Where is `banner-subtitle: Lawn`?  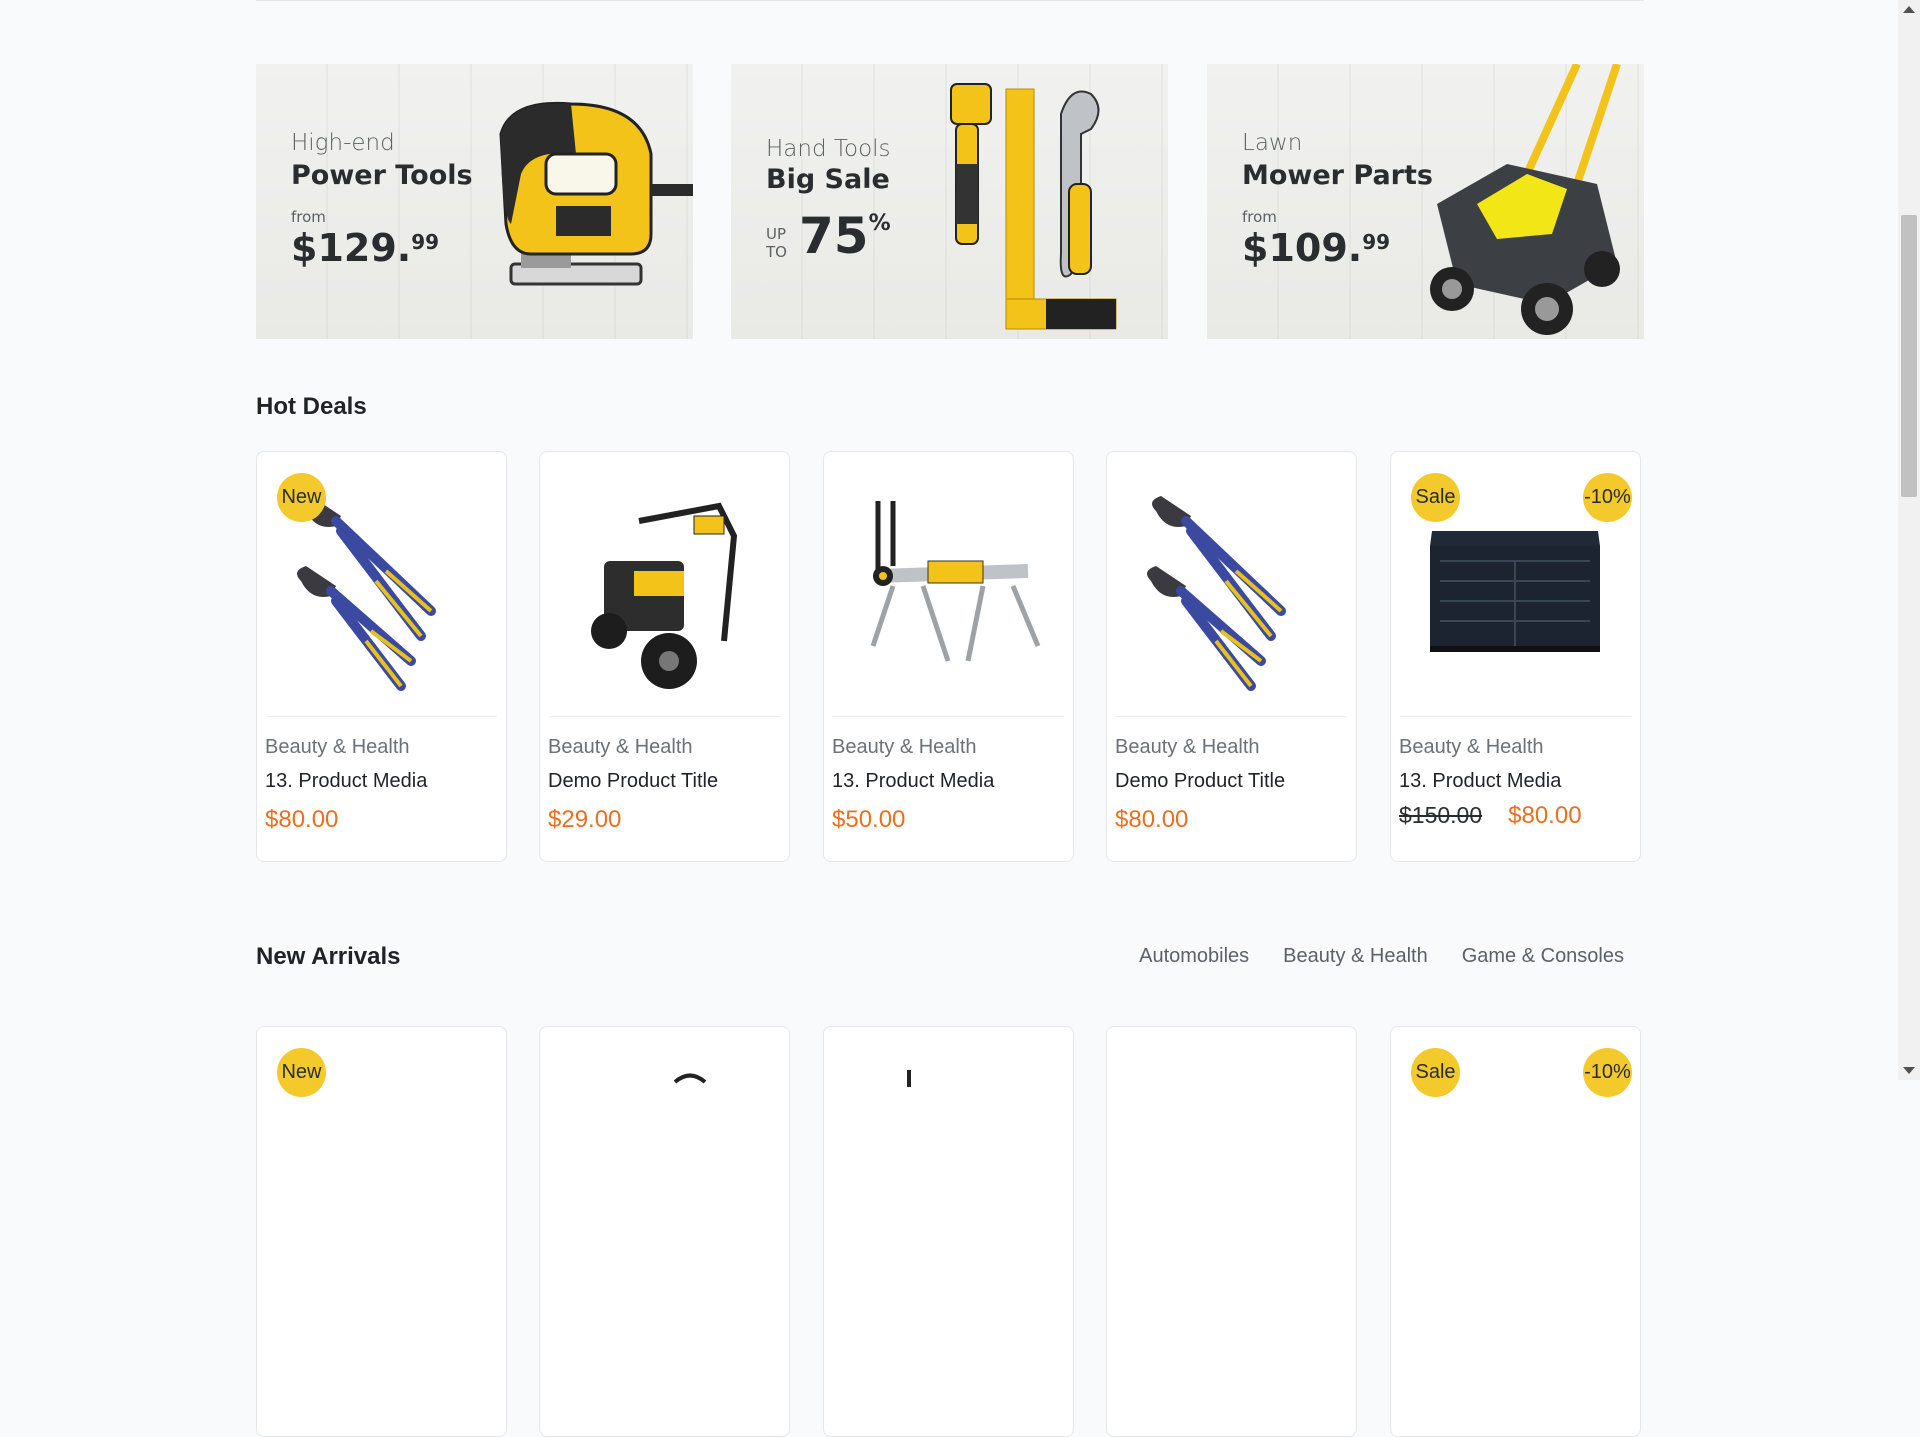
banner-subtitle: Lawn is located at coordinates (1272, 143).